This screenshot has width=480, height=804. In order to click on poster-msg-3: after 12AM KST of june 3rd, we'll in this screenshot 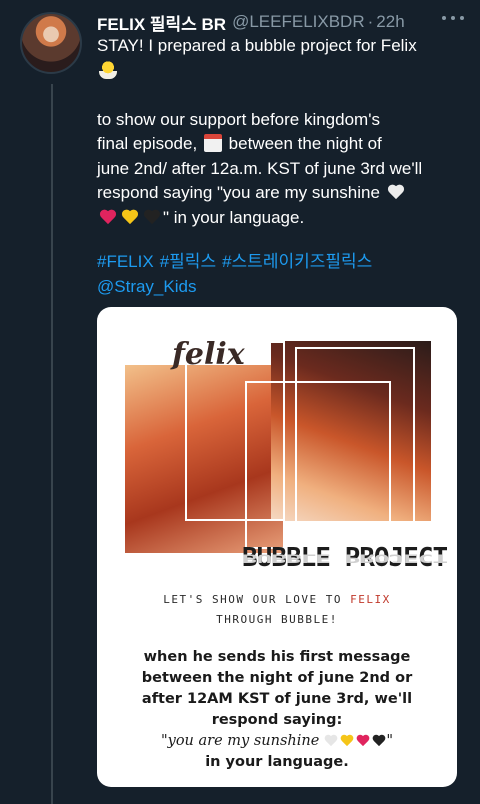, I will do `click(277, 699)`.